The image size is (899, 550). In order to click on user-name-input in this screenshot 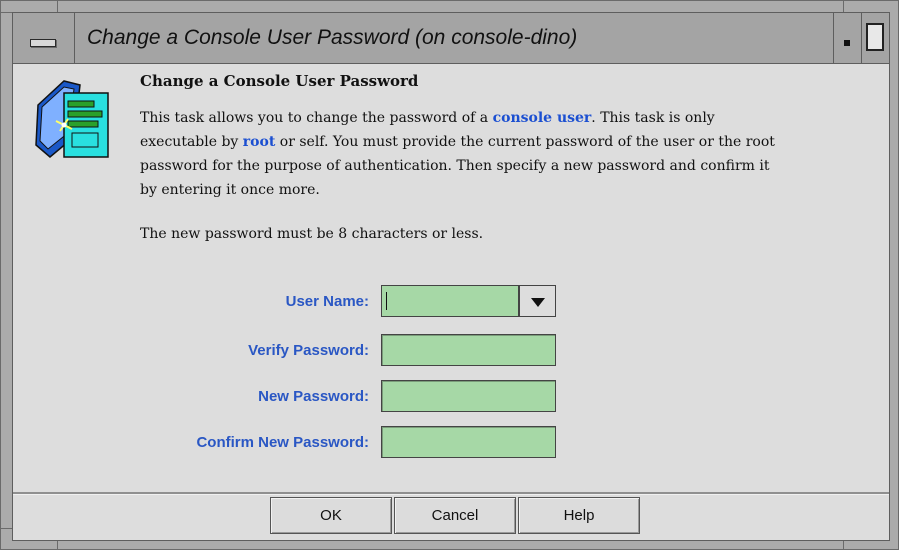, I will do `click(450, 301)`.